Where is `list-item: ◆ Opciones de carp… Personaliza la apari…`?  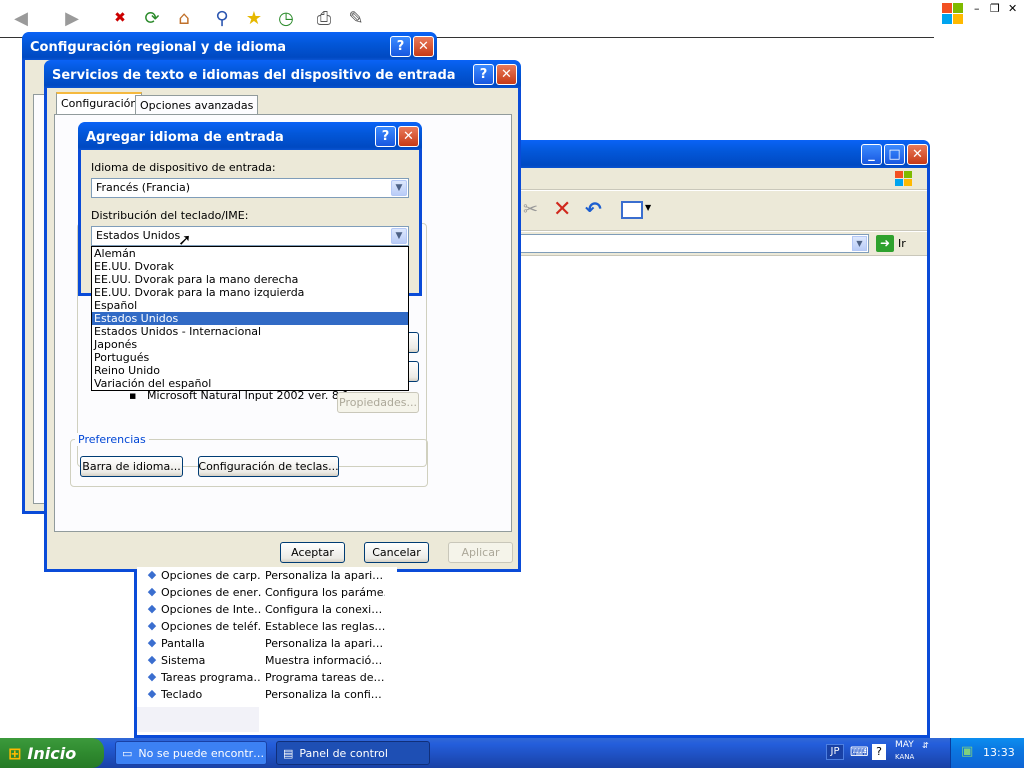 list-item: ◆ Opciones de carp… Personaliza la apari… is located at coordinates (267, 575).